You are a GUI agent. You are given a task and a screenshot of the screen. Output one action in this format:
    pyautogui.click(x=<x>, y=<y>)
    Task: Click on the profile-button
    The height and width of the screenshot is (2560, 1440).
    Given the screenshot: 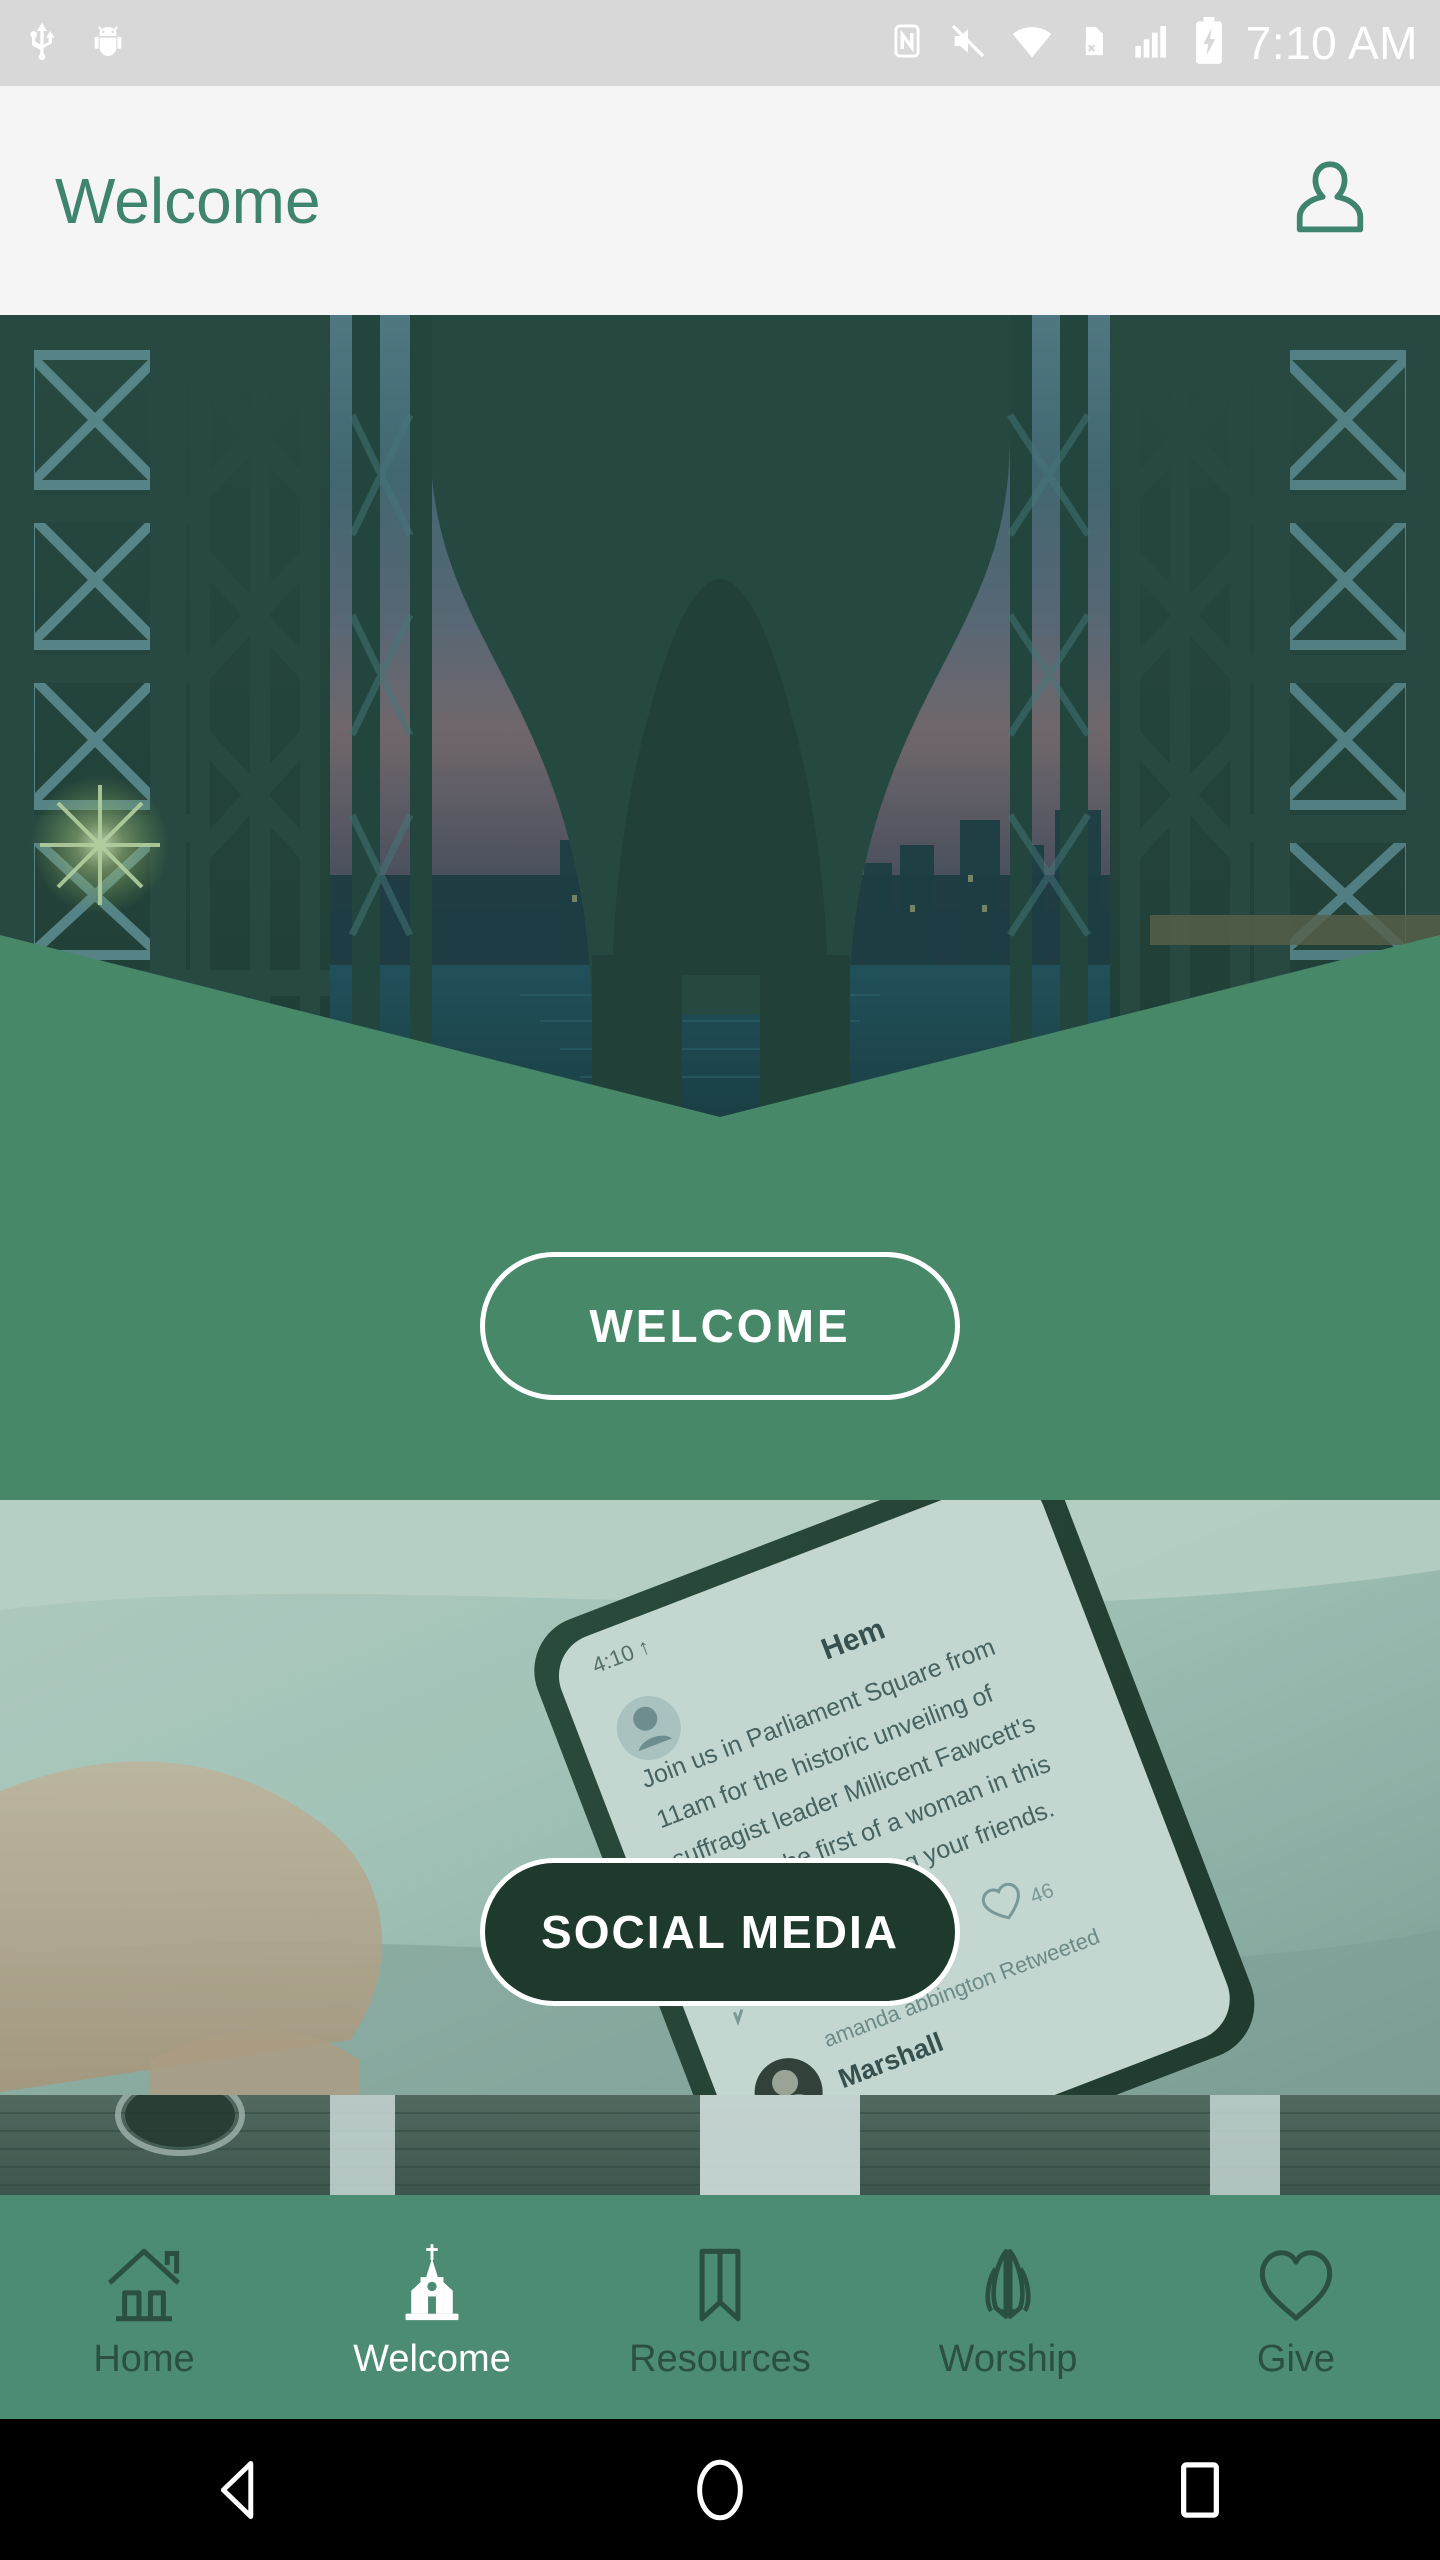 What is the action you would take?
    pyautogui.click(x=1330, y=201)
    